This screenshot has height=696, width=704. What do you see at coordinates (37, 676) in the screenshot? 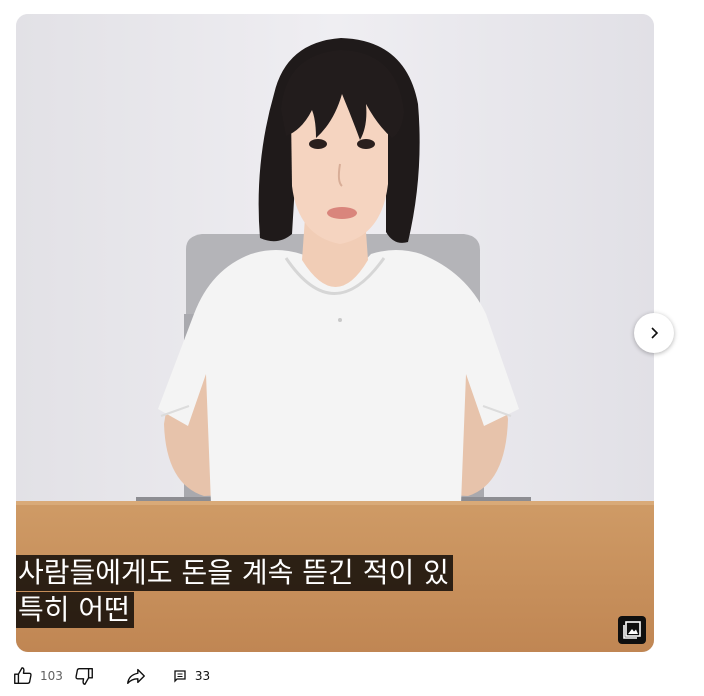
I see `like-button: 103` at bounding box center [37, 676].